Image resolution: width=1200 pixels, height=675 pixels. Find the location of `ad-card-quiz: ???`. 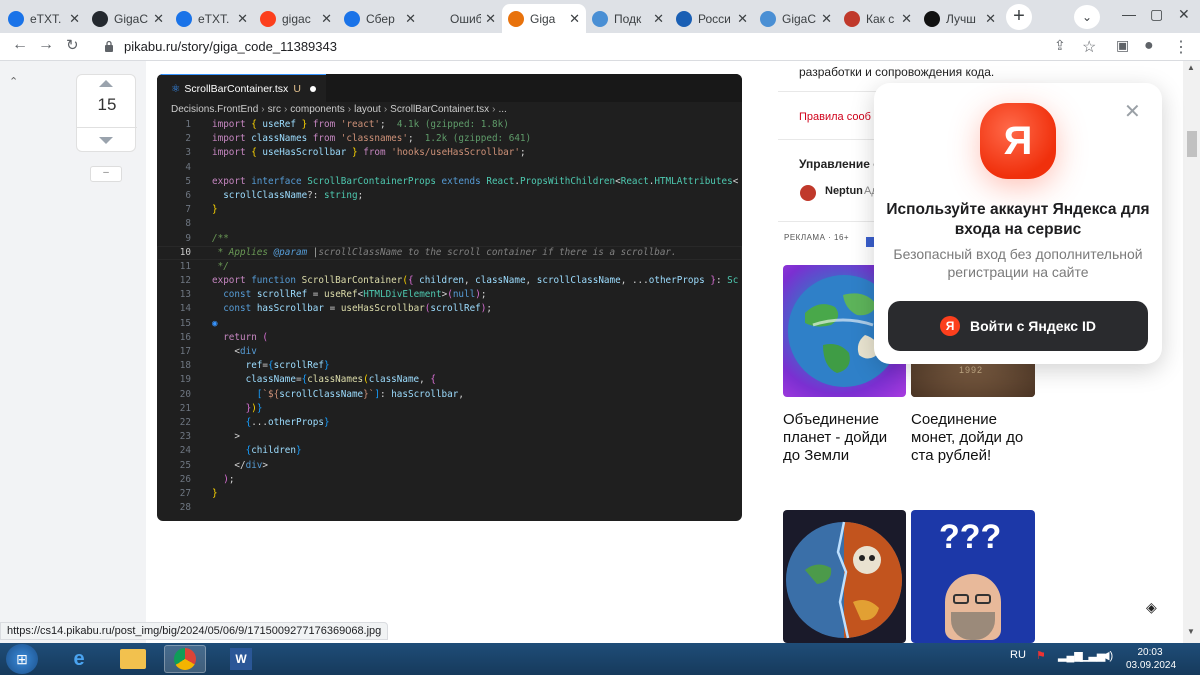

ad-card-quiz: ??? is located at coordinates (973, 576).